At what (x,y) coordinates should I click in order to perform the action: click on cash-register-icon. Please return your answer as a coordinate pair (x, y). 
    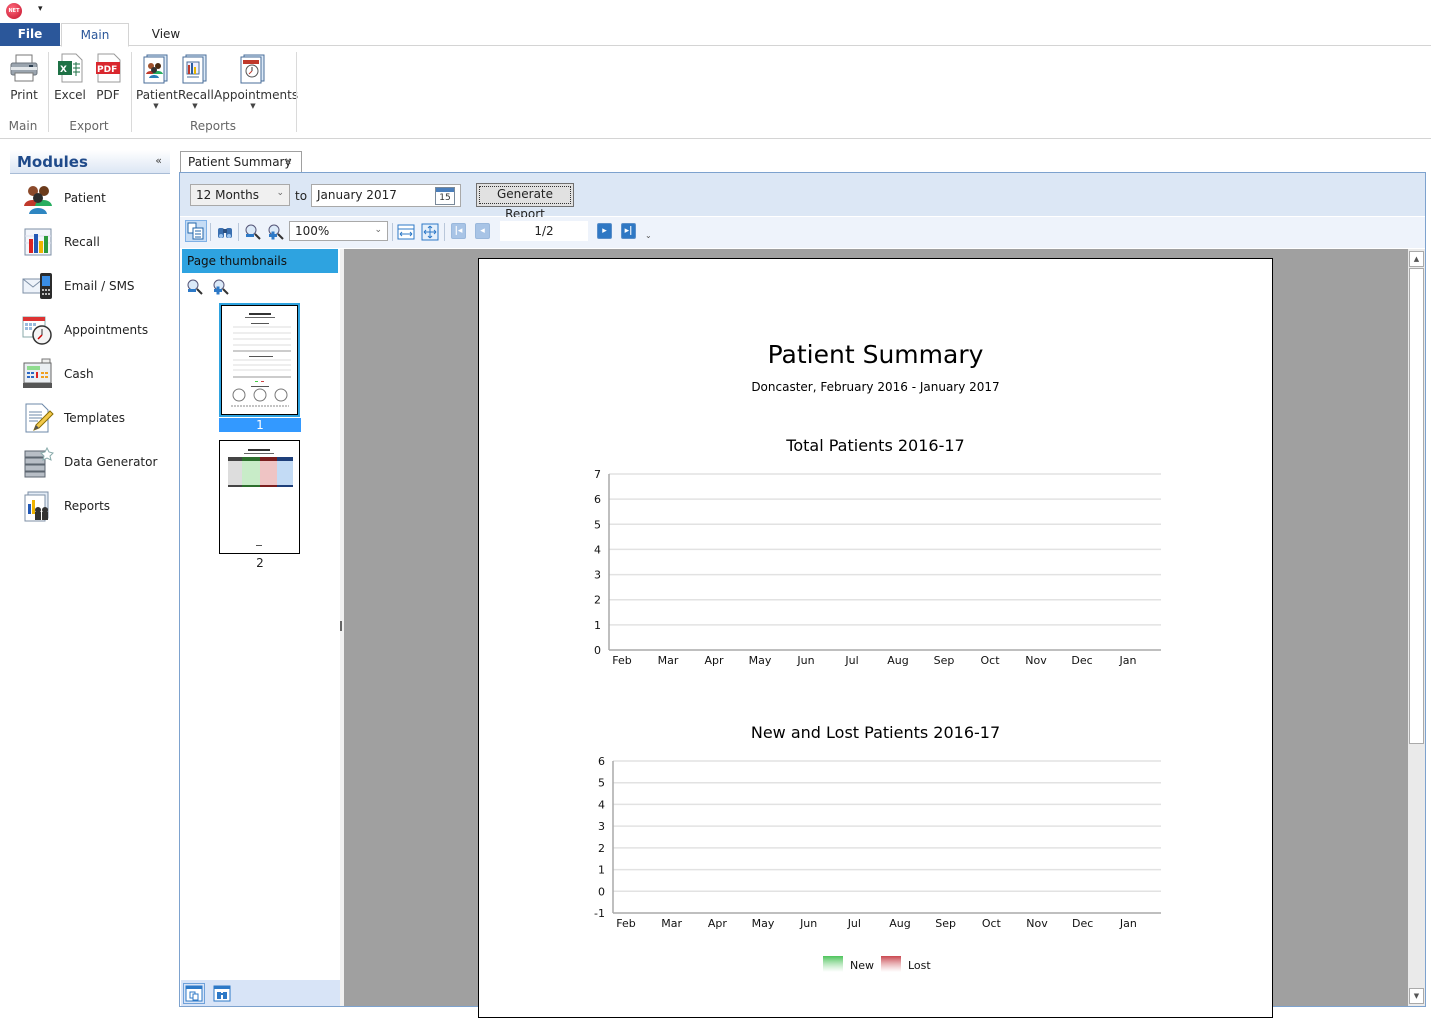
    Looking at the image, I should click on (38, 374).